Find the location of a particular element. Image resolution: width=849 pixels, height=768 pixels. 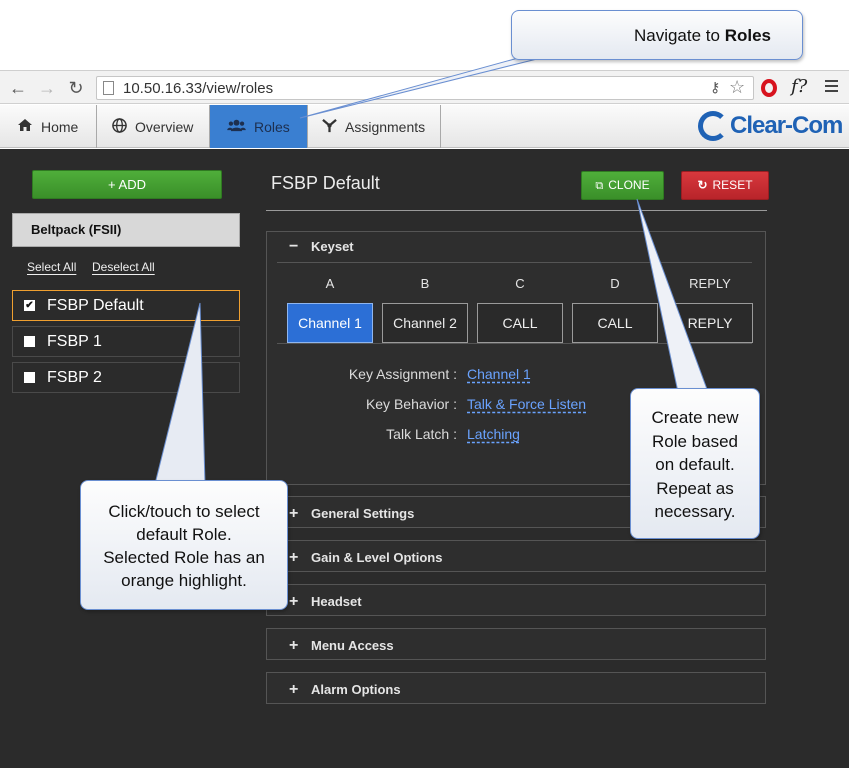

key-button-d: CALL is located at coordinates (615, 323).